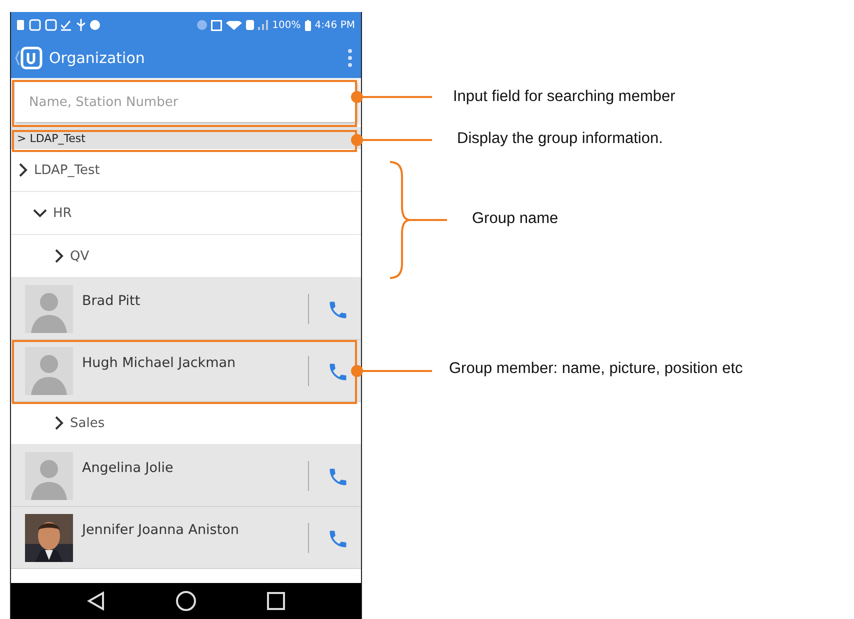 The image size is (854, 619). Describe the element at coordinates (67, 170) in the screenshot. I see `group-name: LDAP_Test` at that location.